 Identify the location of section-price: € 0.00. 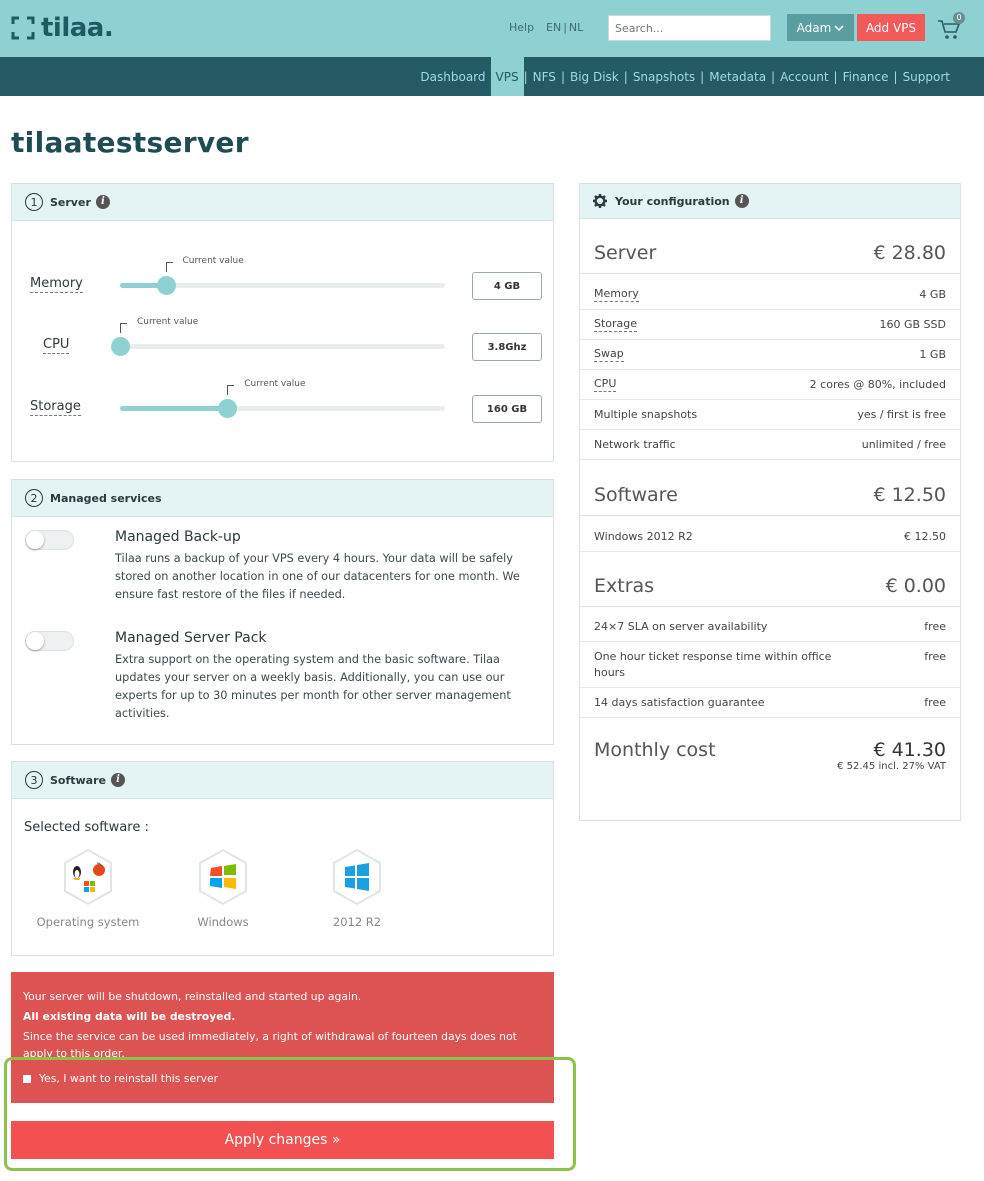
(915, 585).